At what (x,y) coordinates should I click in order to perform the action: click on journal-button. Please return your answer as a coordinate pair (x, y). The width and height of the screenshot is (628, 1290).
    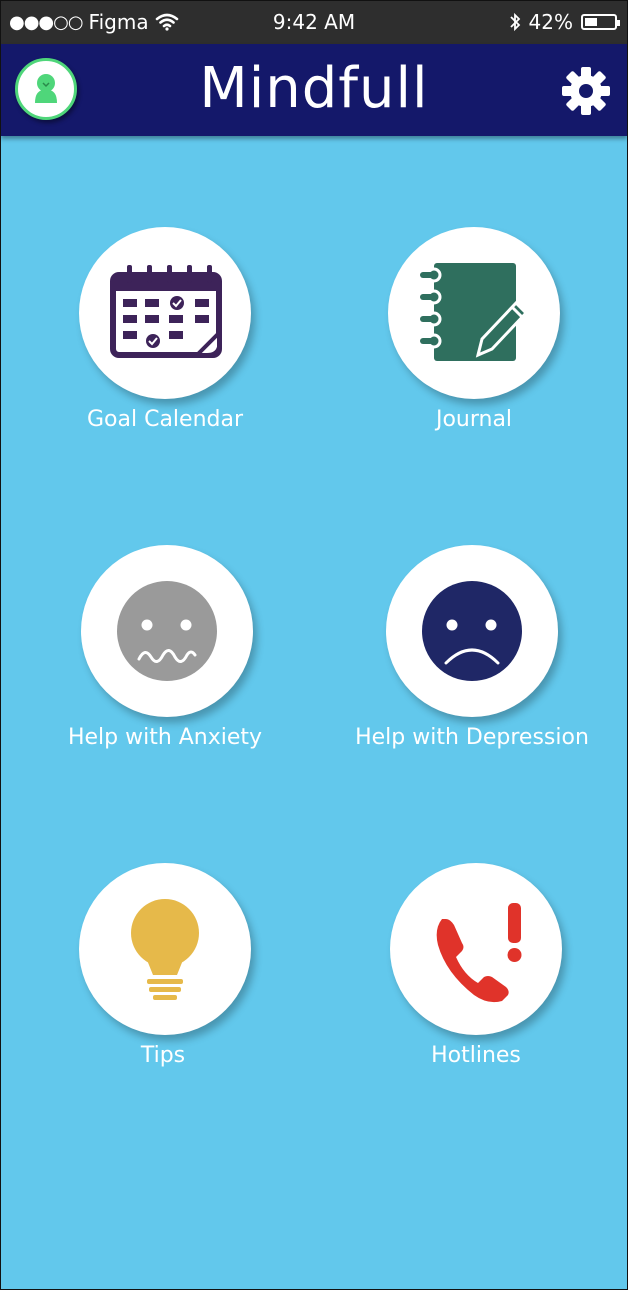
    Looking at the image, I should click on (474, 313).